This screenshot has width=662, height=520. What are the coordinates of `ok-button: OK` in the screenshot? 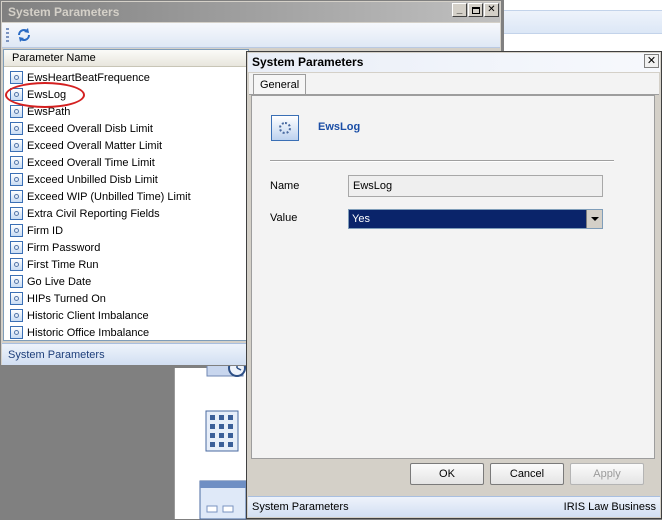 It's located at (447, 474).